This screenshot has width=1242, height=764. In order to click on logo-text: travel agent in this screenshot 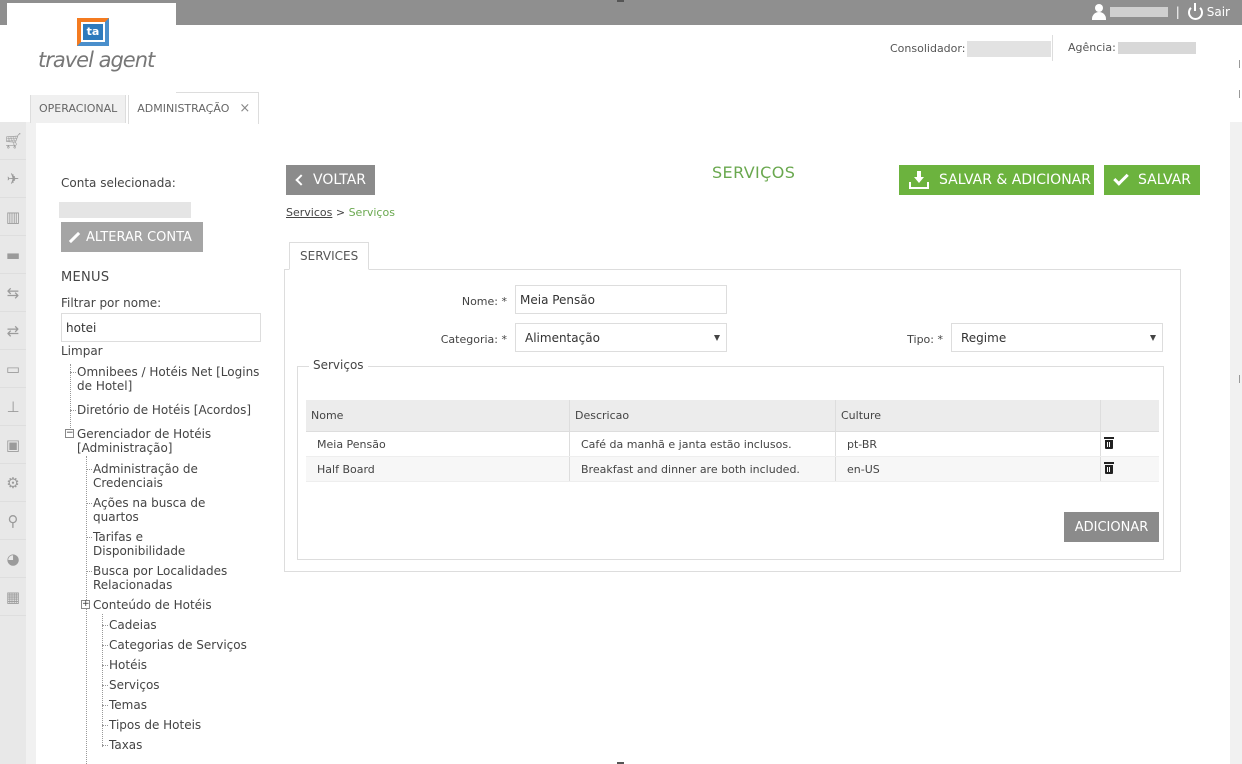, I will do `click(96, 60)`.